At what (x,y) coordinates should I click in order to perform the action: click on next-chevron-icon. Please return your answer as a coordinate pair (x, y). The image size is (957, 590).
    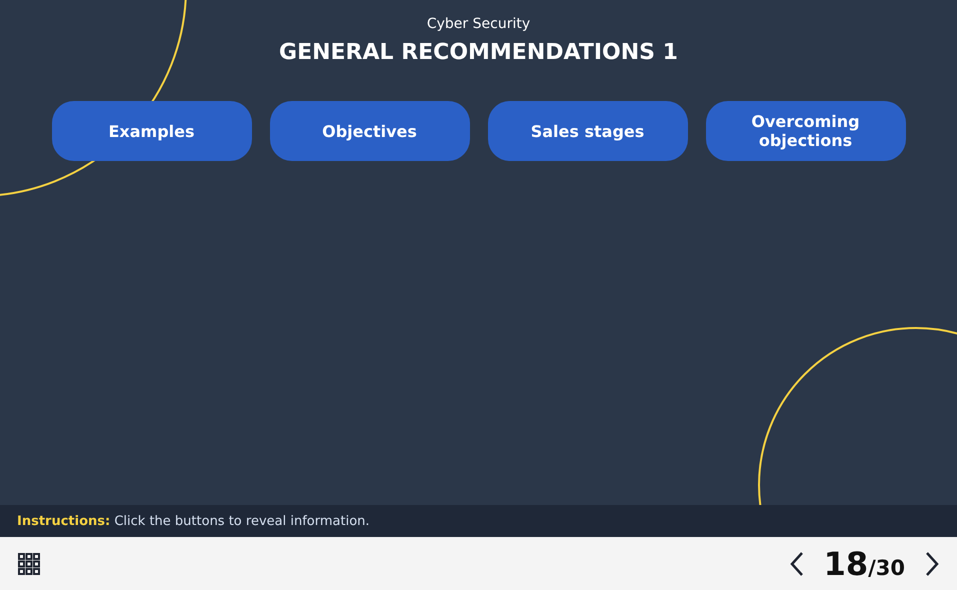
    Looking at the image, I should click on (932, 563).